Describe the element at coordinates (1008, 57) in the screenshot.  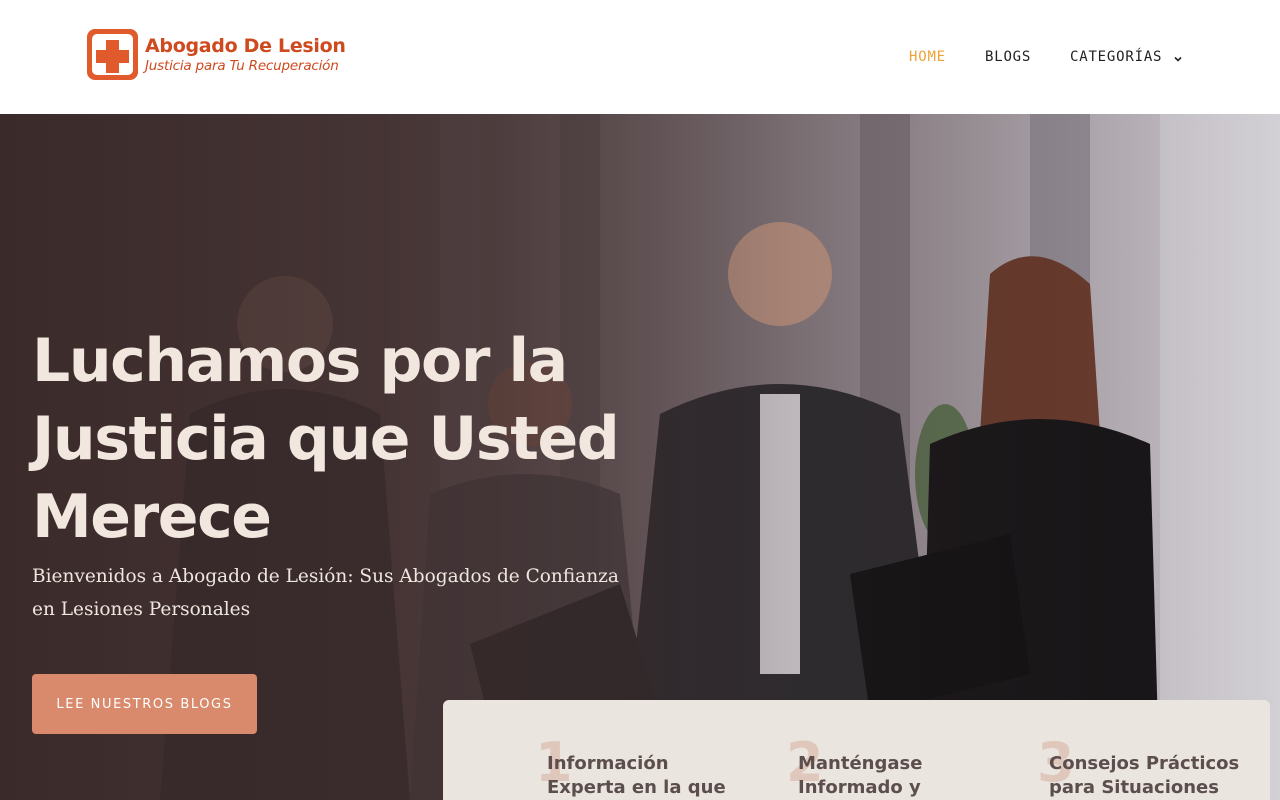
I see `nav-blogs: BLOGS` at that location.